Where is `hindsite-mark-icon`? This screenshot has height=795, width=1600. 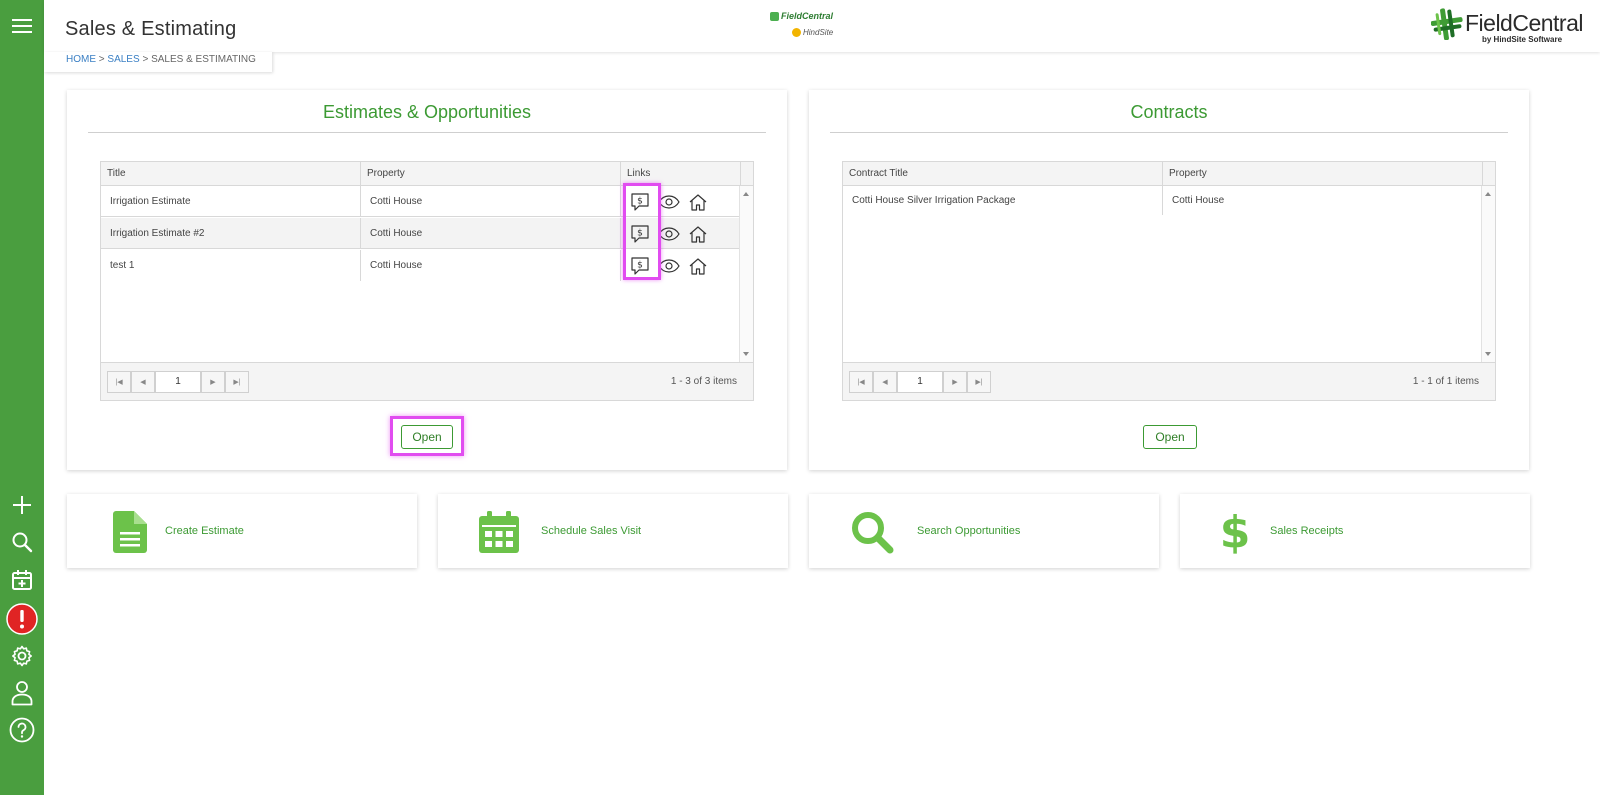
hindsite-mark-icon is located at coordinates (796, 32).